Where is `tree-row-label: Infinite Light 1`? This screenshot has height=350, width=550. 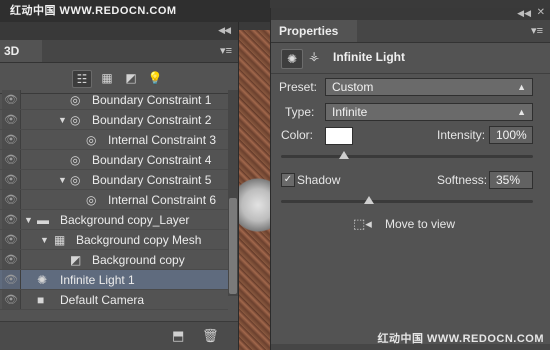
tree-row-label: Infinite Light 1 is located at coordinates (97, 280).